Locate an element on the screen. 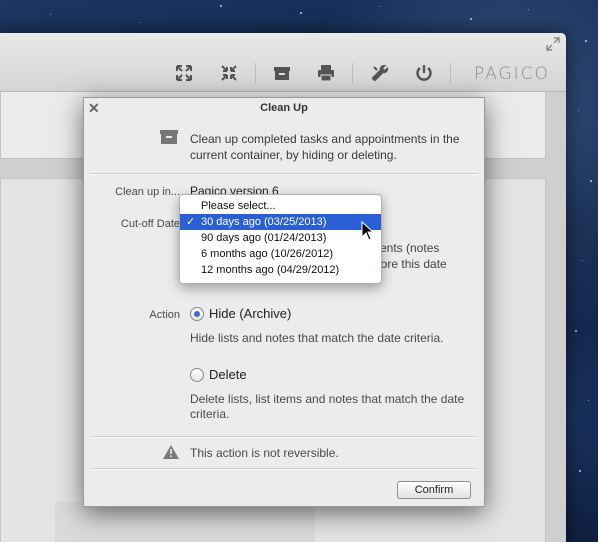  dropdown-option: 12 months ago (04/29/2012) is located at coordinates (280, 270).